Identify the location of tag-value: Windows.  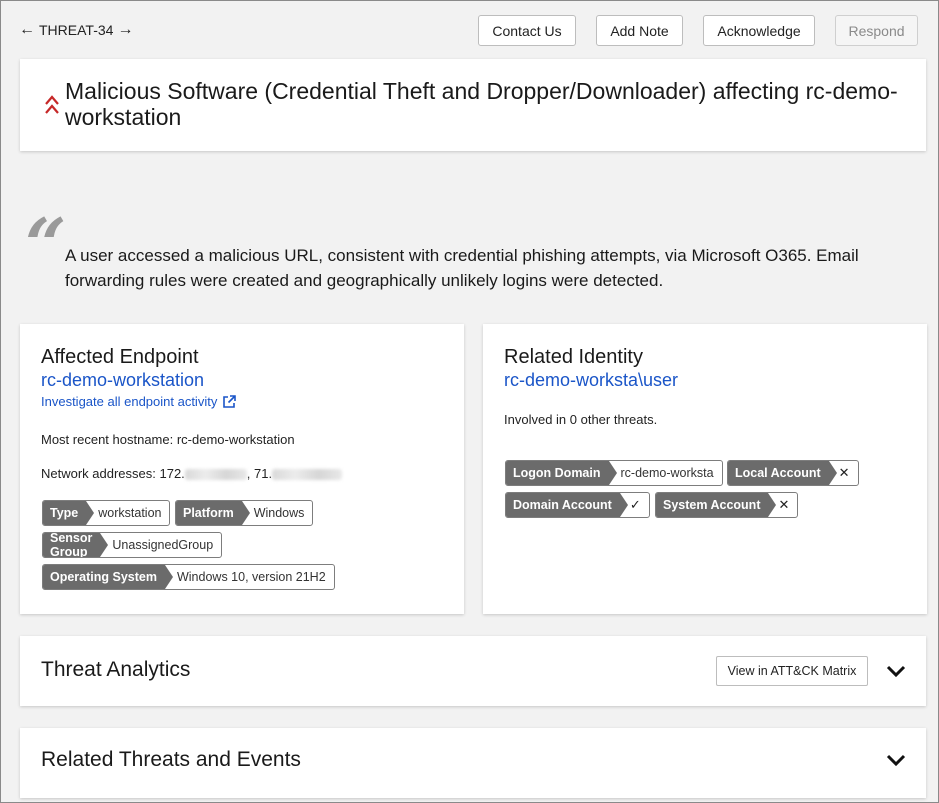
(279, 513).